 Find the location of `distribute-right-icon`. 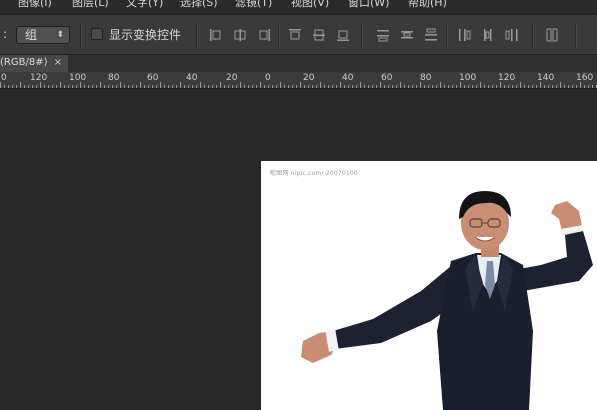

distribute-right-icon is located at coordinates (512, 35).